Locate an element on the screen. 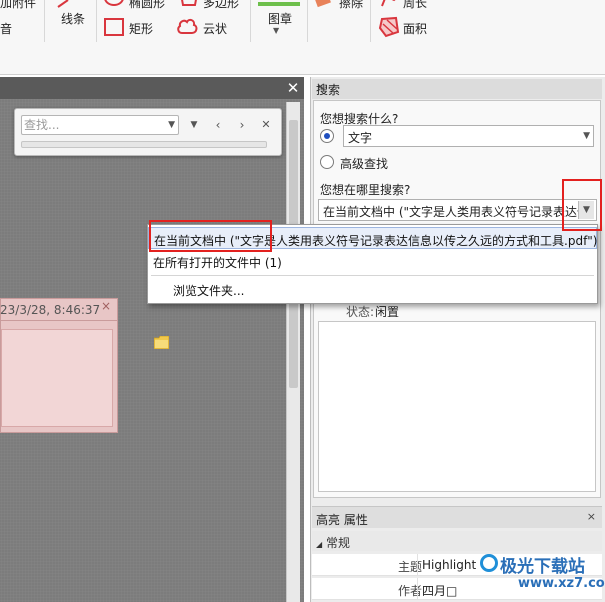 The height and width of the screenshot is (602, 605). eraser-icon is located at coordinates (322, 4).